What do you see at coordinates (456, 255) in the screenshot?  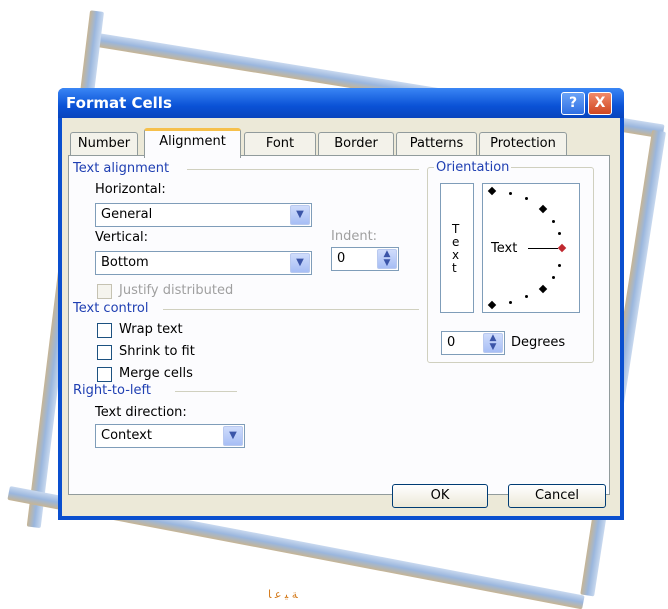 I see `vertical-letter: x` at bounding box center [456, 255].